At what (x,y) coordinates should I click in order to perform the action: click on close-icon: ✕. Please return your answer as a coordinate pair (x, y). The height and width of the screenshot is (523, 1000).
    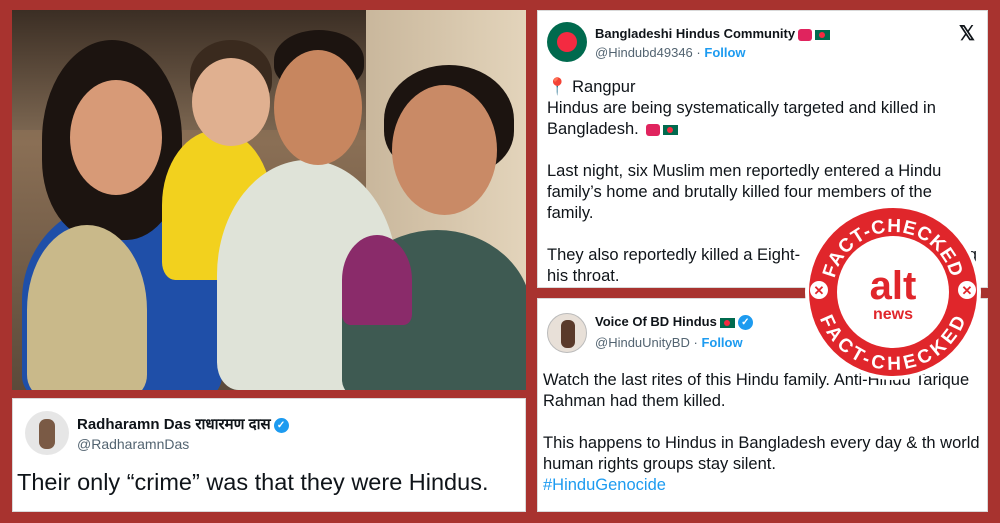
    Looking at the image, I should click on (819, 290).